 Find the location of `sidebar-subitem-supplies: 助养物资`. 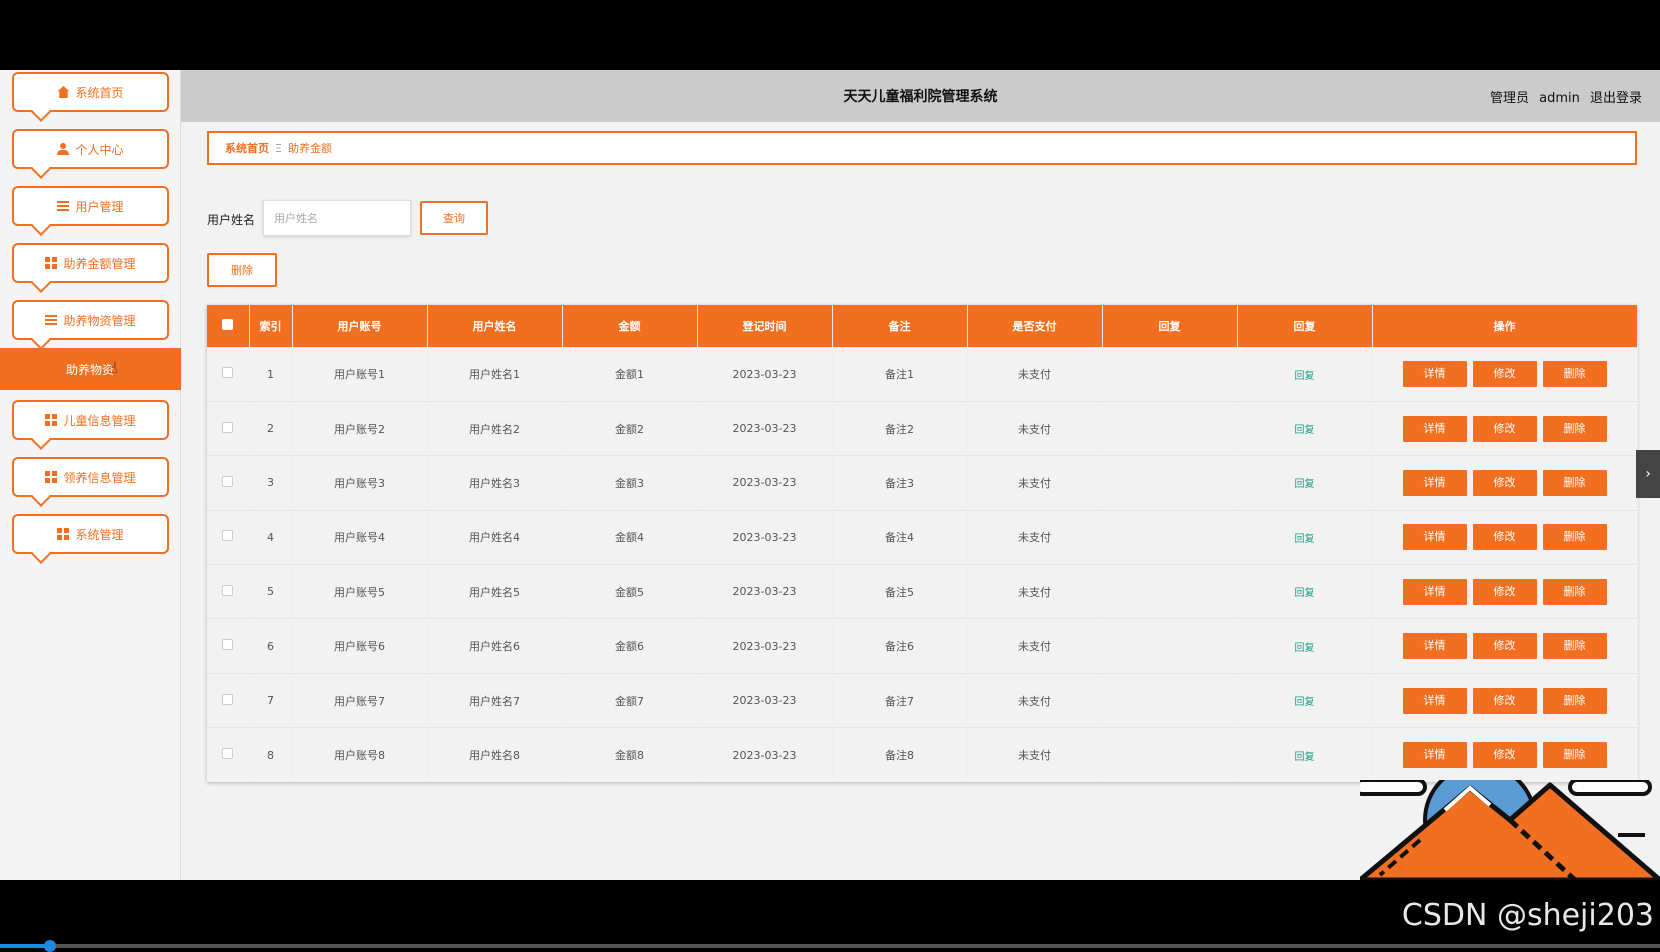

sidebar-subitem-supplies: 助养物资 is located at coordinates (90, 369).